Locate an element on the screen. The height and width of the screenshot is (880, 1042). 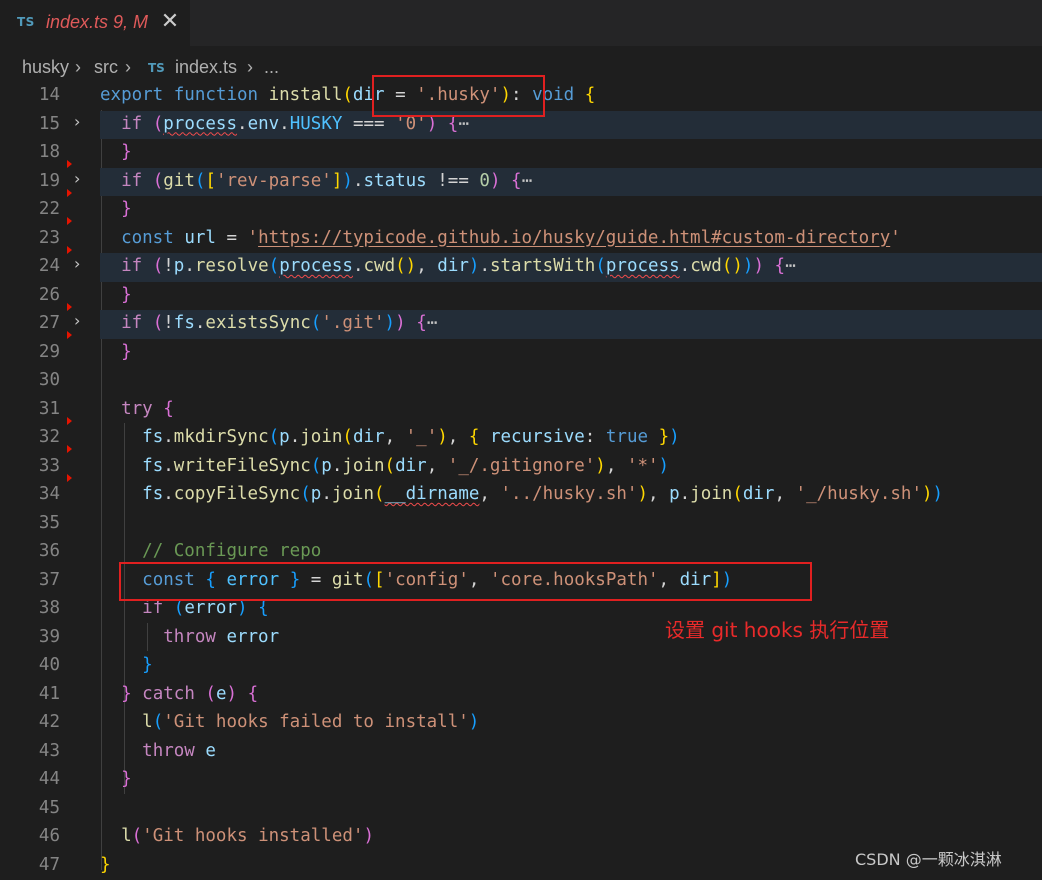
code-text: try { is located at coordinates (137, 409).